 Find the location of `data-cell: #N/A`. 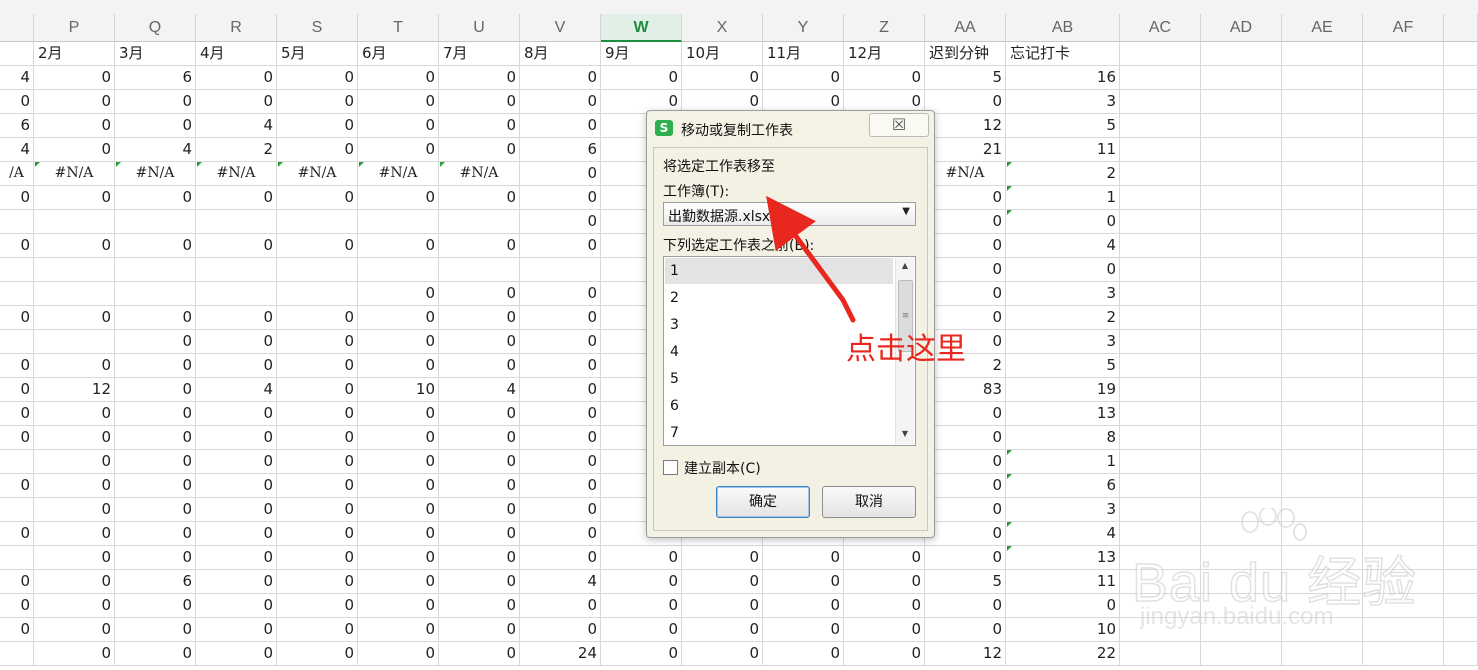

data-cell: #N/A is located at coordinates (398, 174).